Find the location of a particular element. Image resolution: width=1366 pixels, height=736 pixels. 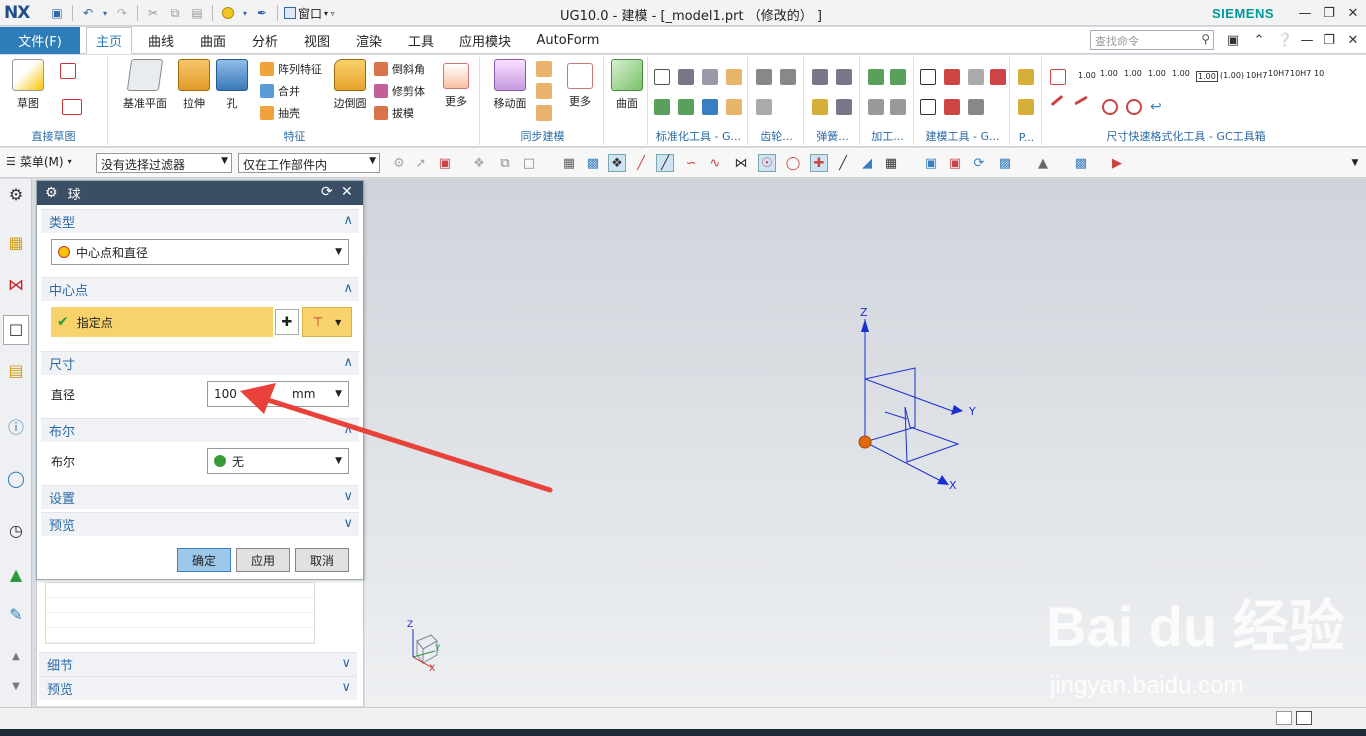

annotation-overlay is located at coordinates (396, 438).